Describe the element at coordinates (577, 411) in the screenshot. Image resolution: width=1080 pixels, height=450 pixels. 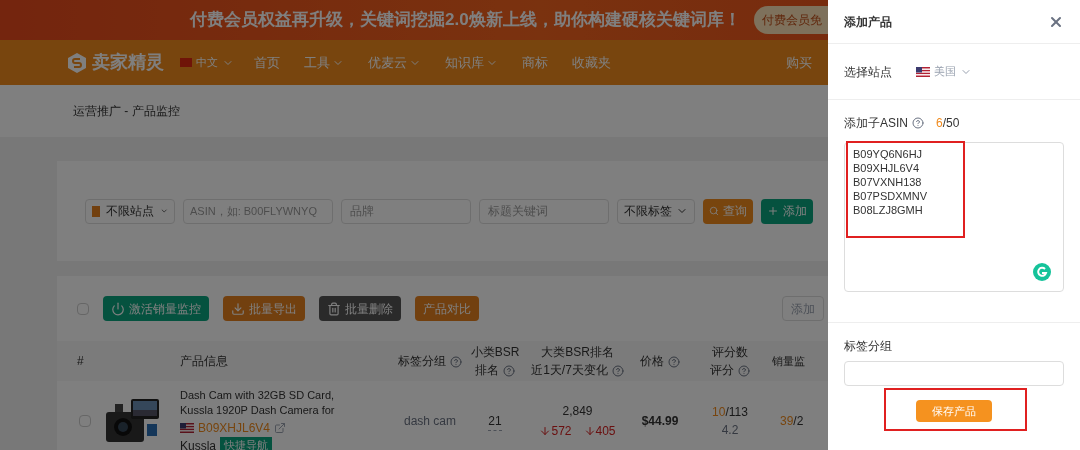
I see `big-bsr: 2,849` at that location.